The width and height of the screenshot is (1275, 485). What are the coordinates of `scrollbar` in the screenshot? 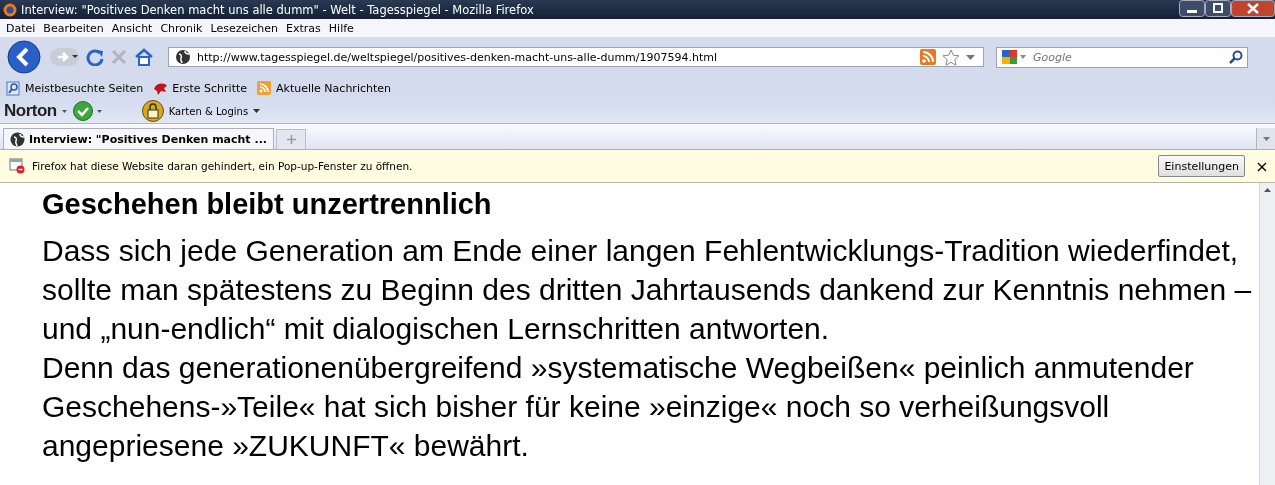 It's located at (1267, 334).